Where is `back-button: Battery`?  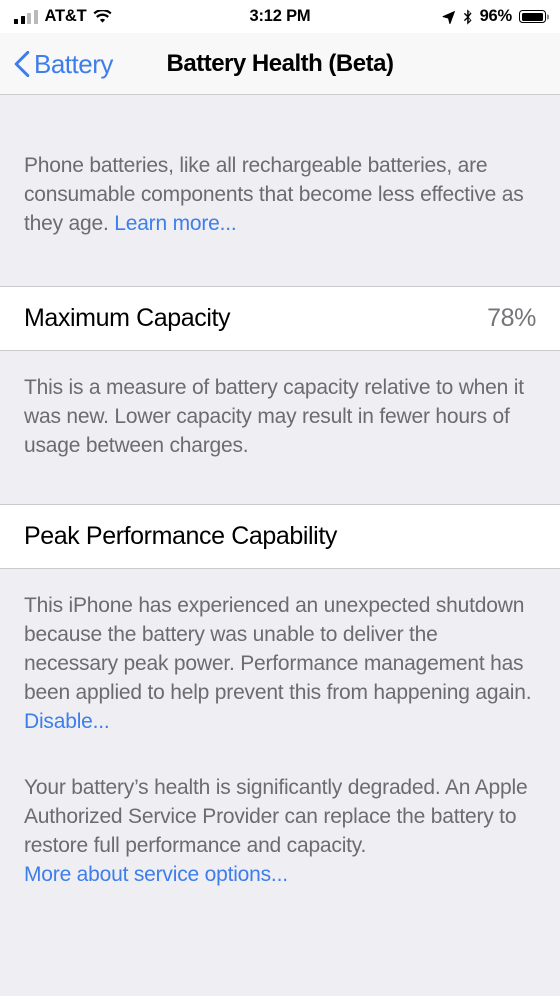
back-button: Battery is located at coordinates (63, 63).